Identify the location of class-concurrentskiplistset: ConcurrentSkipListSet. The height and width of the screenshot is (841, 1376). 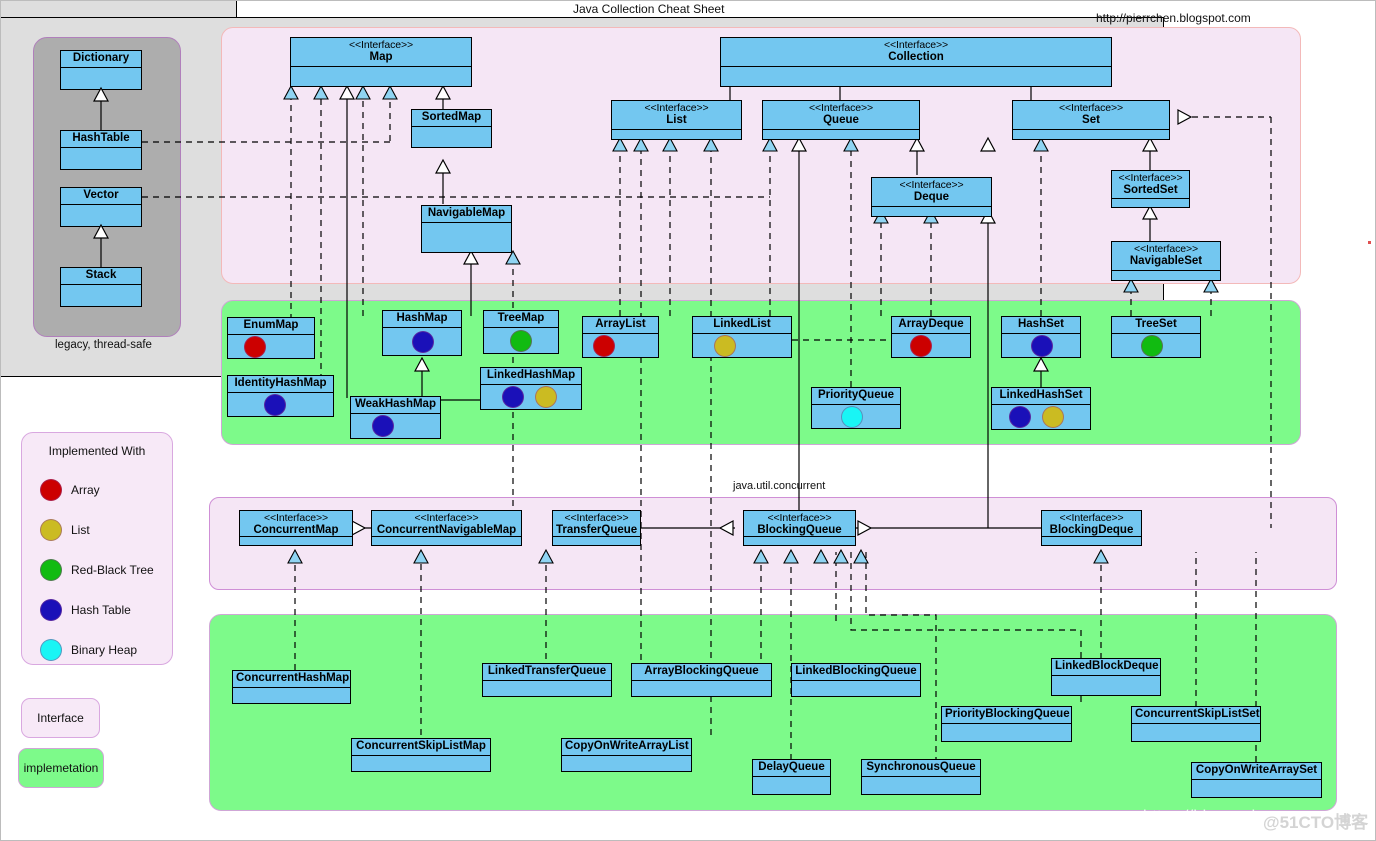
(1196, 724).